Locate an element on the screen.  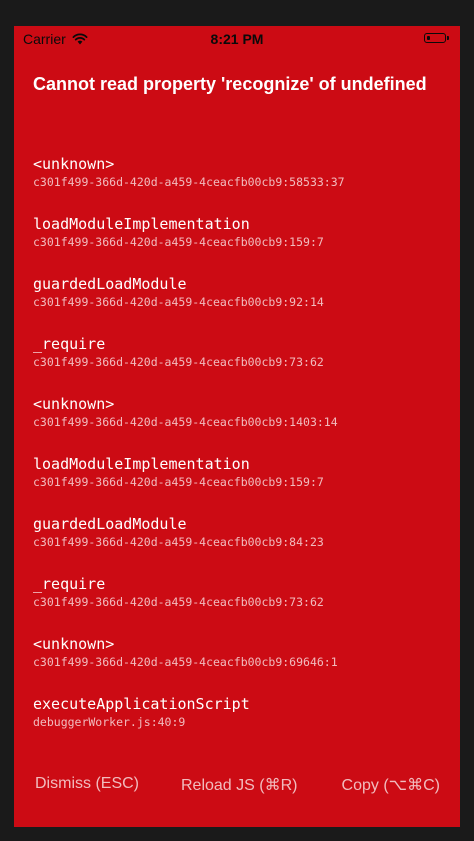
status-time: 8:21 PM is located at coordinates (237, 39).